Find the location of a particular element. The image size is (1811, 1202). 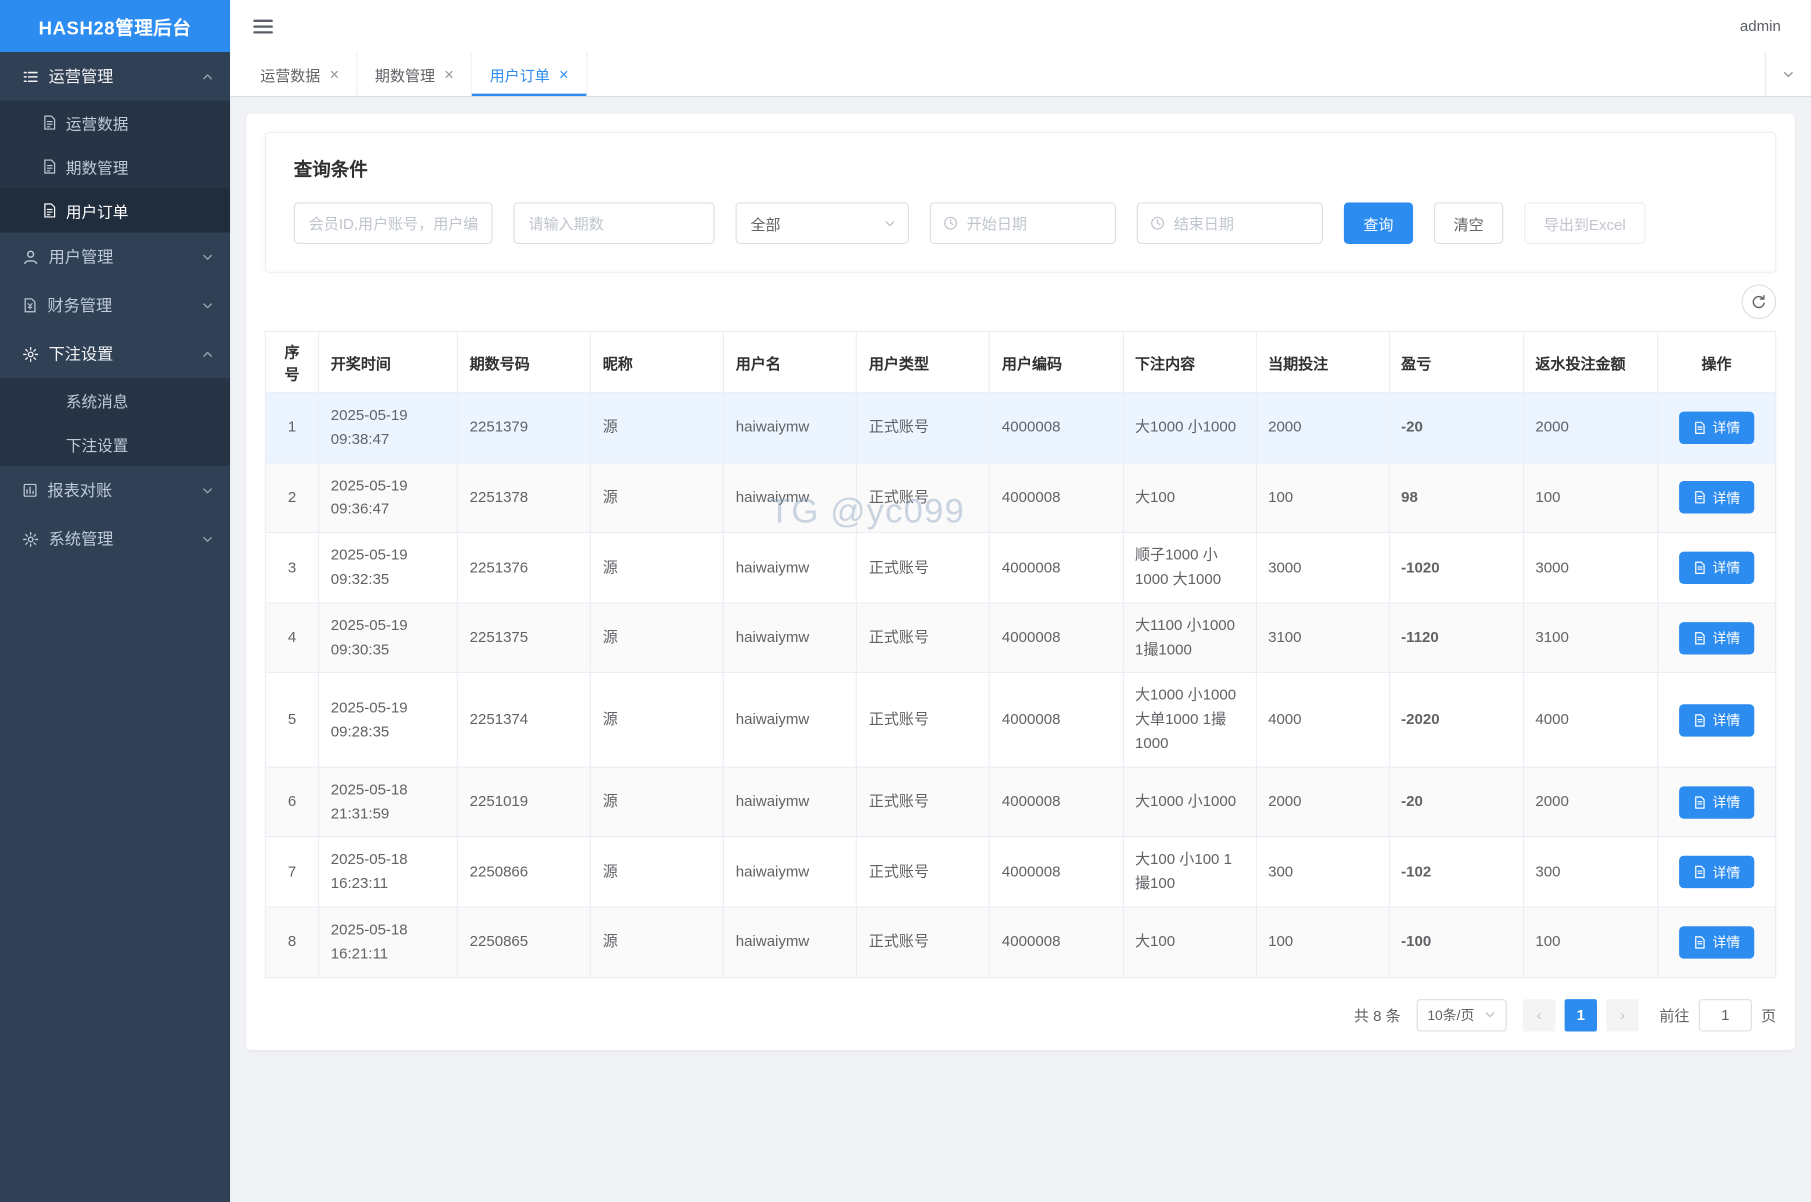

query-card: 查询条件 全部 is located at coordinates (1020, 202).